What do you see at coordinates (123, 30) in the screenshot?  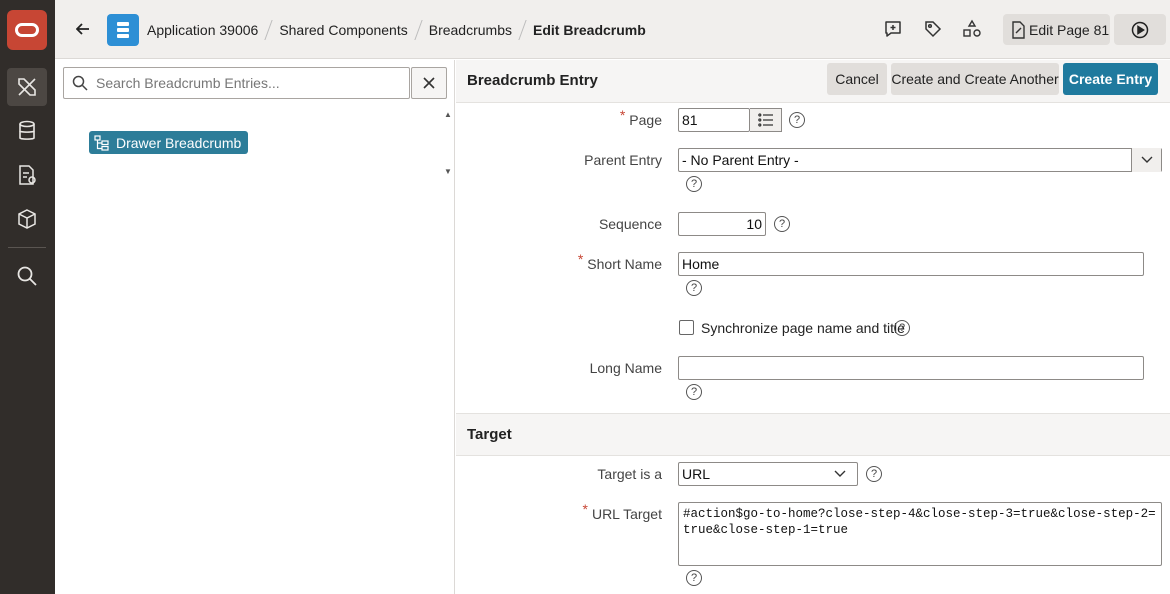 I see `application-icon` at bounding box center [123, 30].